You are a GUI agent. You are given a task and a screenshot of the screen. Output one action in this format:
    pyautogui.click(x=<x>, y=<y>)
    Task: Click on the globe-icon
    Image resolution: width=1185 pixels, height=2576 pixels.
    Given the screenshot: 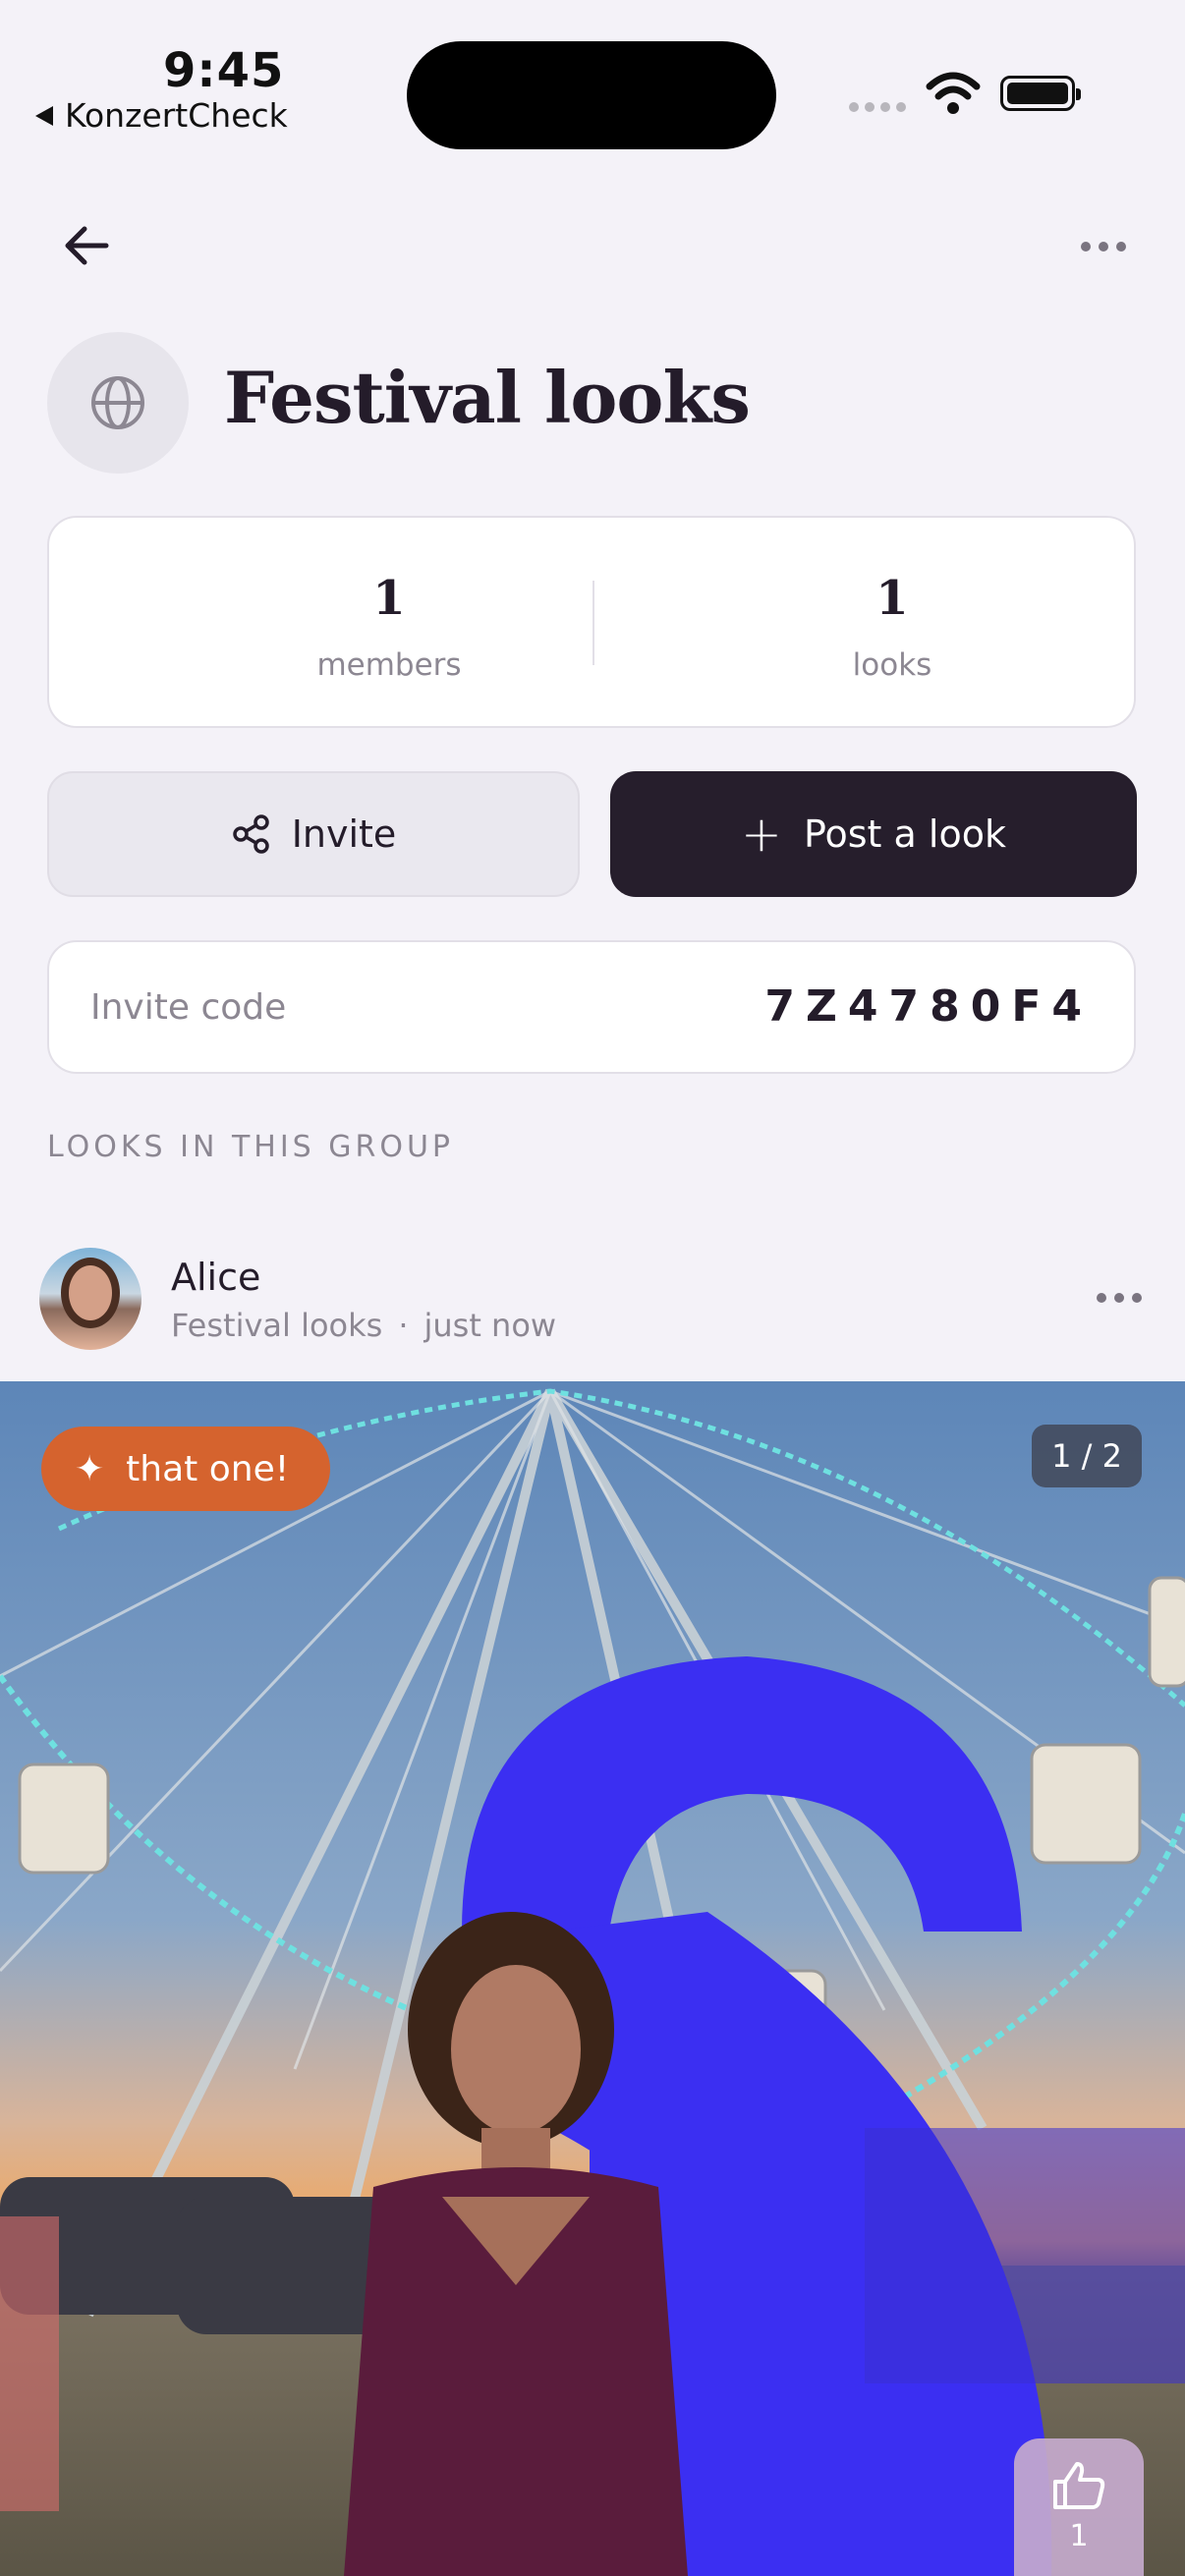 What is the action you would take?
    pyautogui.click(x=118, y=402)
    